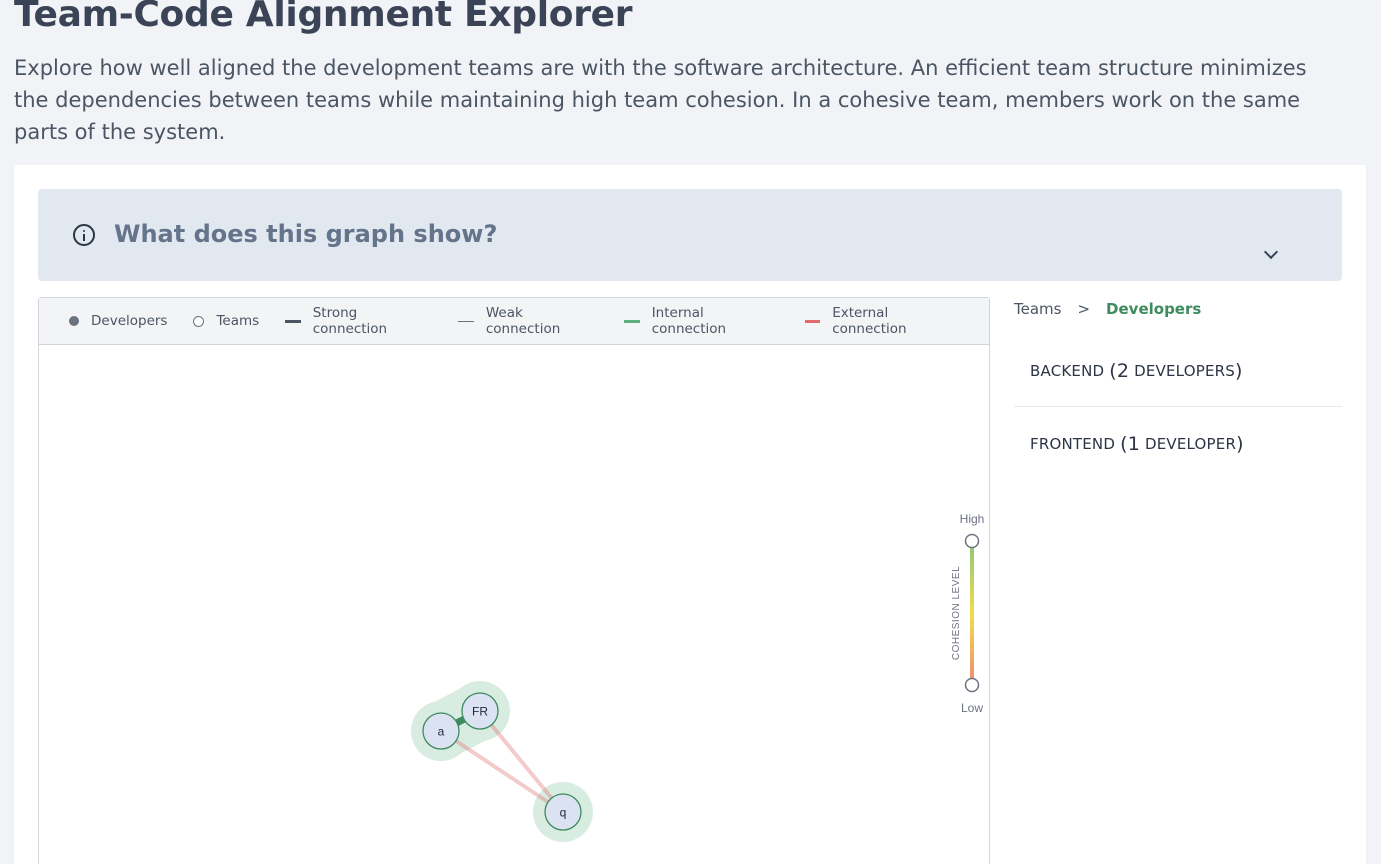  What do you see at coordinates (972, 685) in the screenshot?
I see `cohesion-low-handle` at bounding box center [972, 685].